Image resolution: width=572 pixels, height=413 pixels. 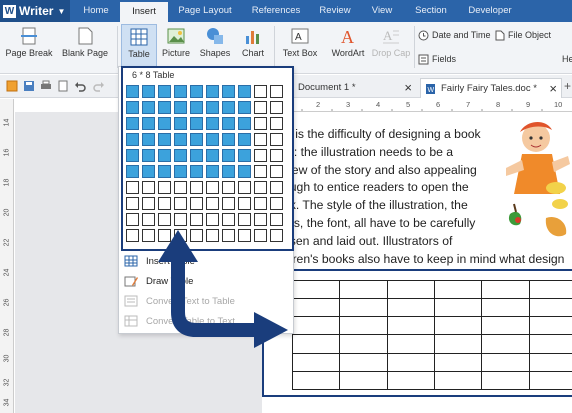 I want to click on print-preview-icon, so click(x=63, y=85).